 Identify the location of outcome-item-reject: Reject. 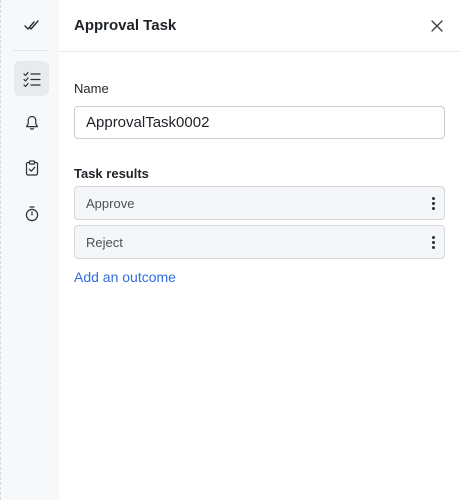
(259, 242).